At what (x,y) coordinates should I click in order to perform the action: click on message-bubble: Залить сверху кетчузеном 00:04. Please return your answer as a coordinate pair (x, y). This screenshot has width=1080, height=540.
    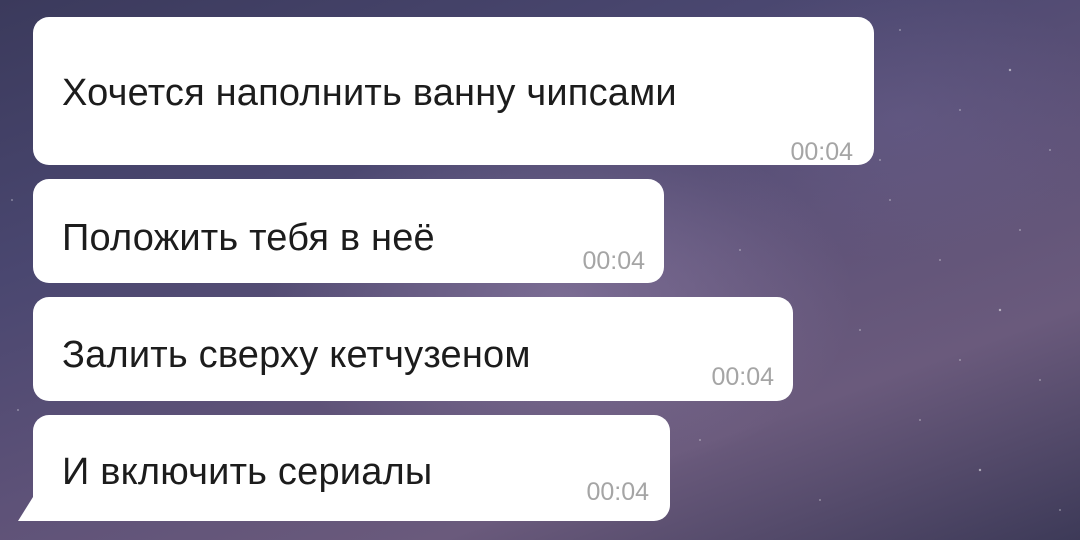
    Looking at the image, I should click on (413, 349).